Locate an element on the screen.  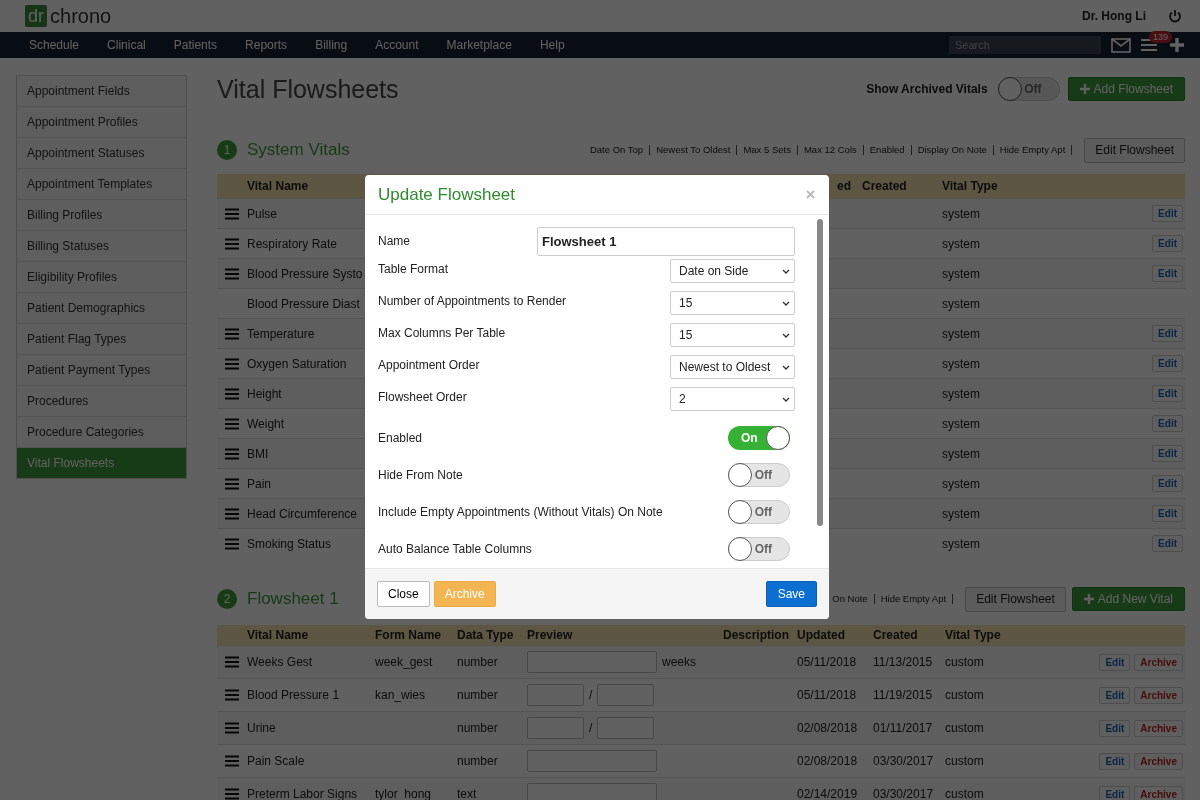
scrollbar-thumb is located at coordinates (820, 372).